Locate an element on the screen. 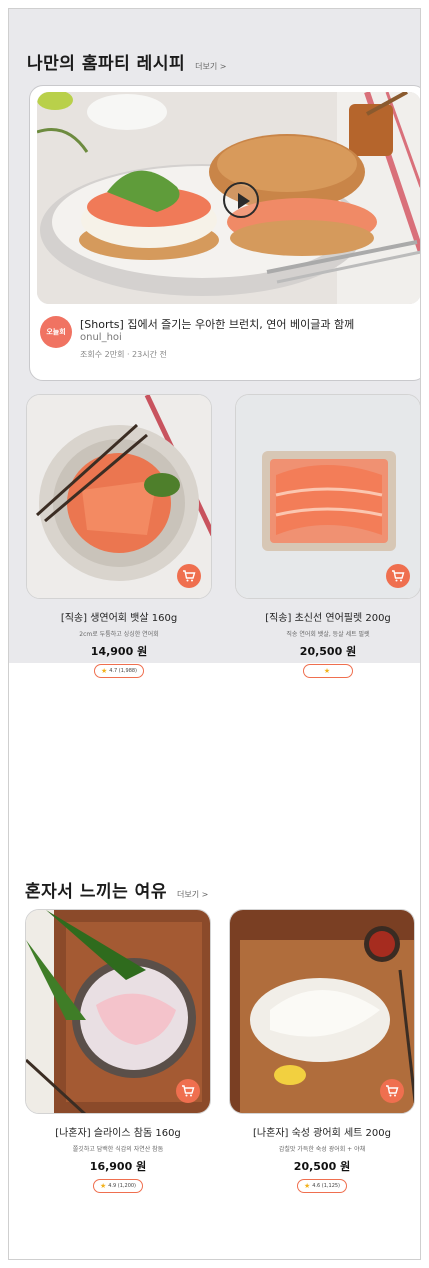 The height and width of the screenshot is (1268, 429). product-name: [직송] 생연어회 뱃살 160g is located at coordinates (119, 616).